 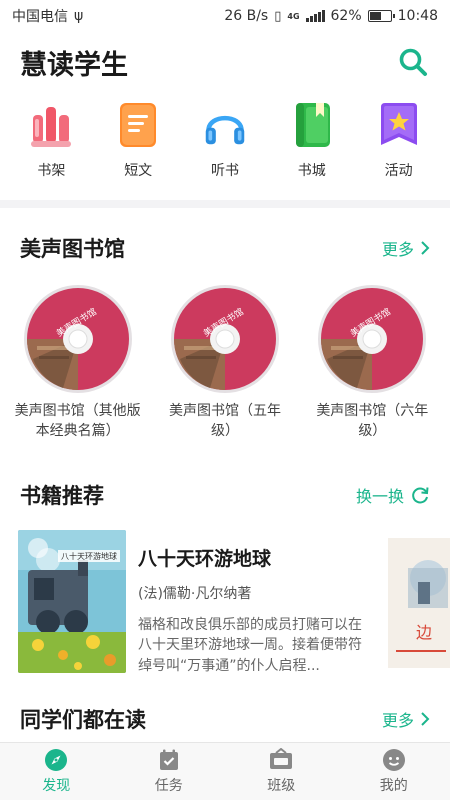 I want to click on tab-label: 我的, so click(x=393, y=786).